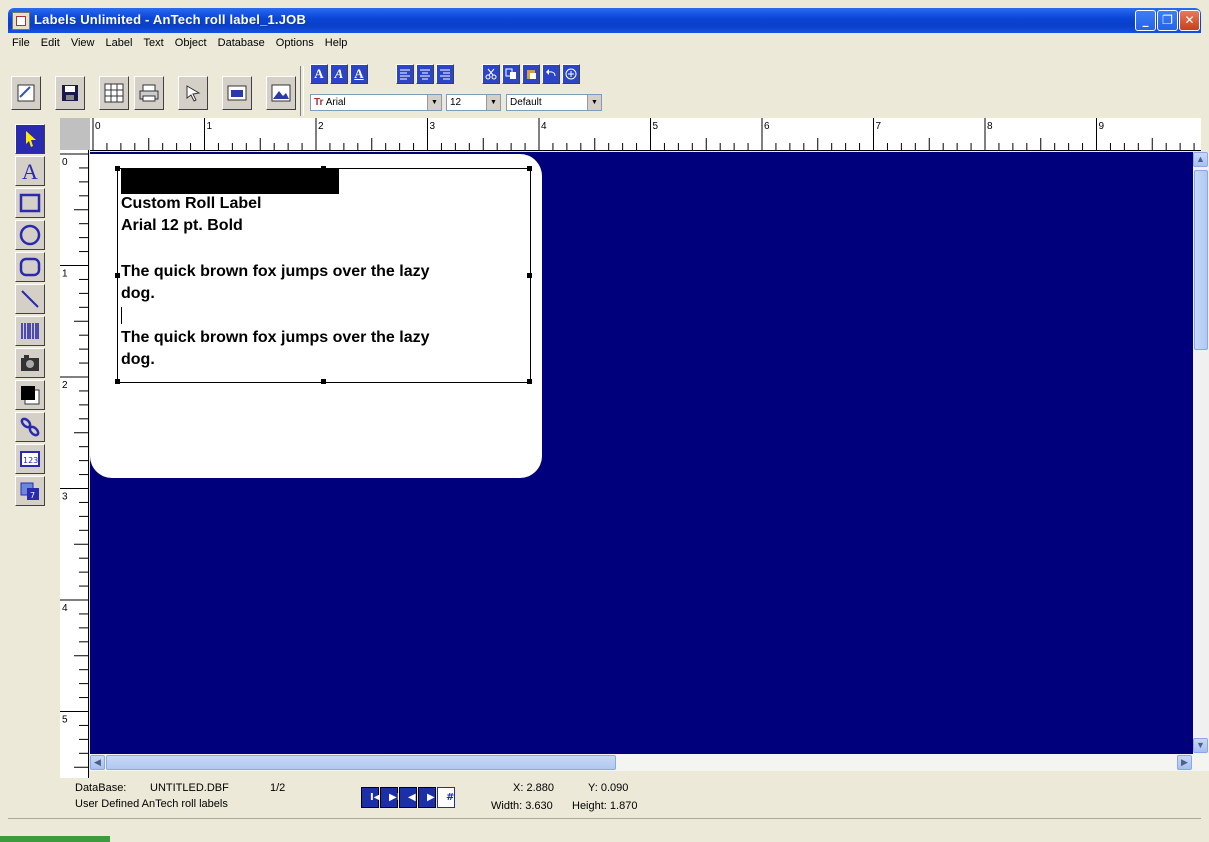  What do you see at coordinates (1189, 20) in the screenshot?
I see `close-button: ✕` at bounding box center [1189, 20].